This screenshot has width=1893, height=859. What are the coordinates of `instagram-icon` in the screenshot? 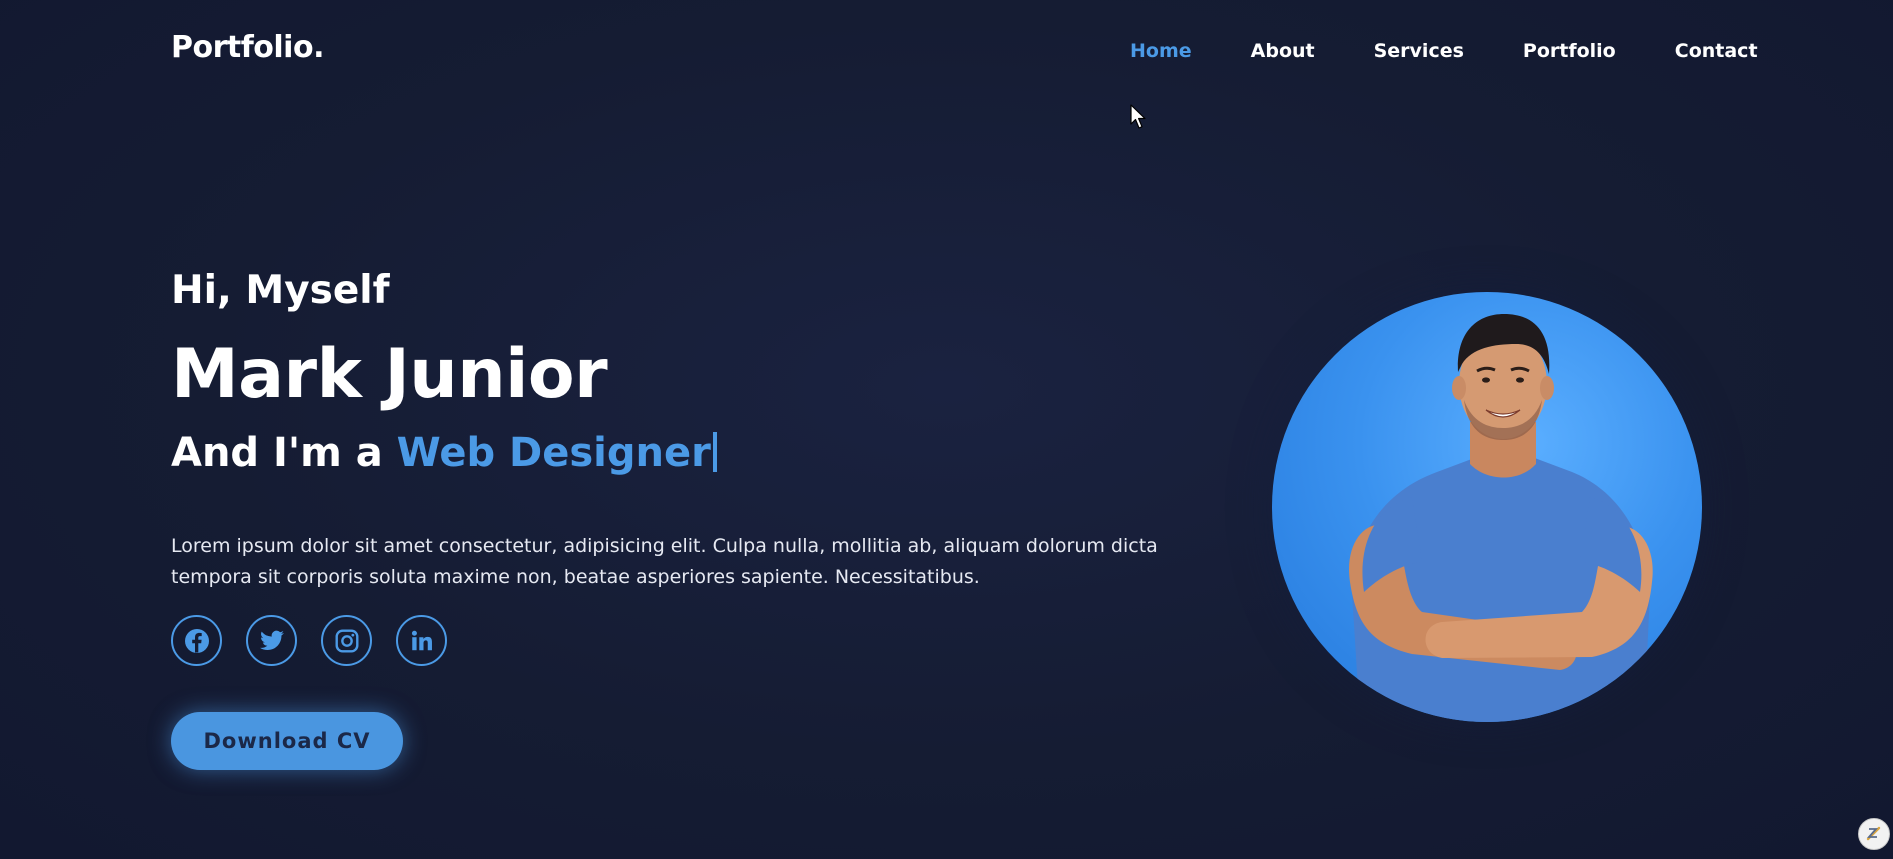 It's located at (346, 640).